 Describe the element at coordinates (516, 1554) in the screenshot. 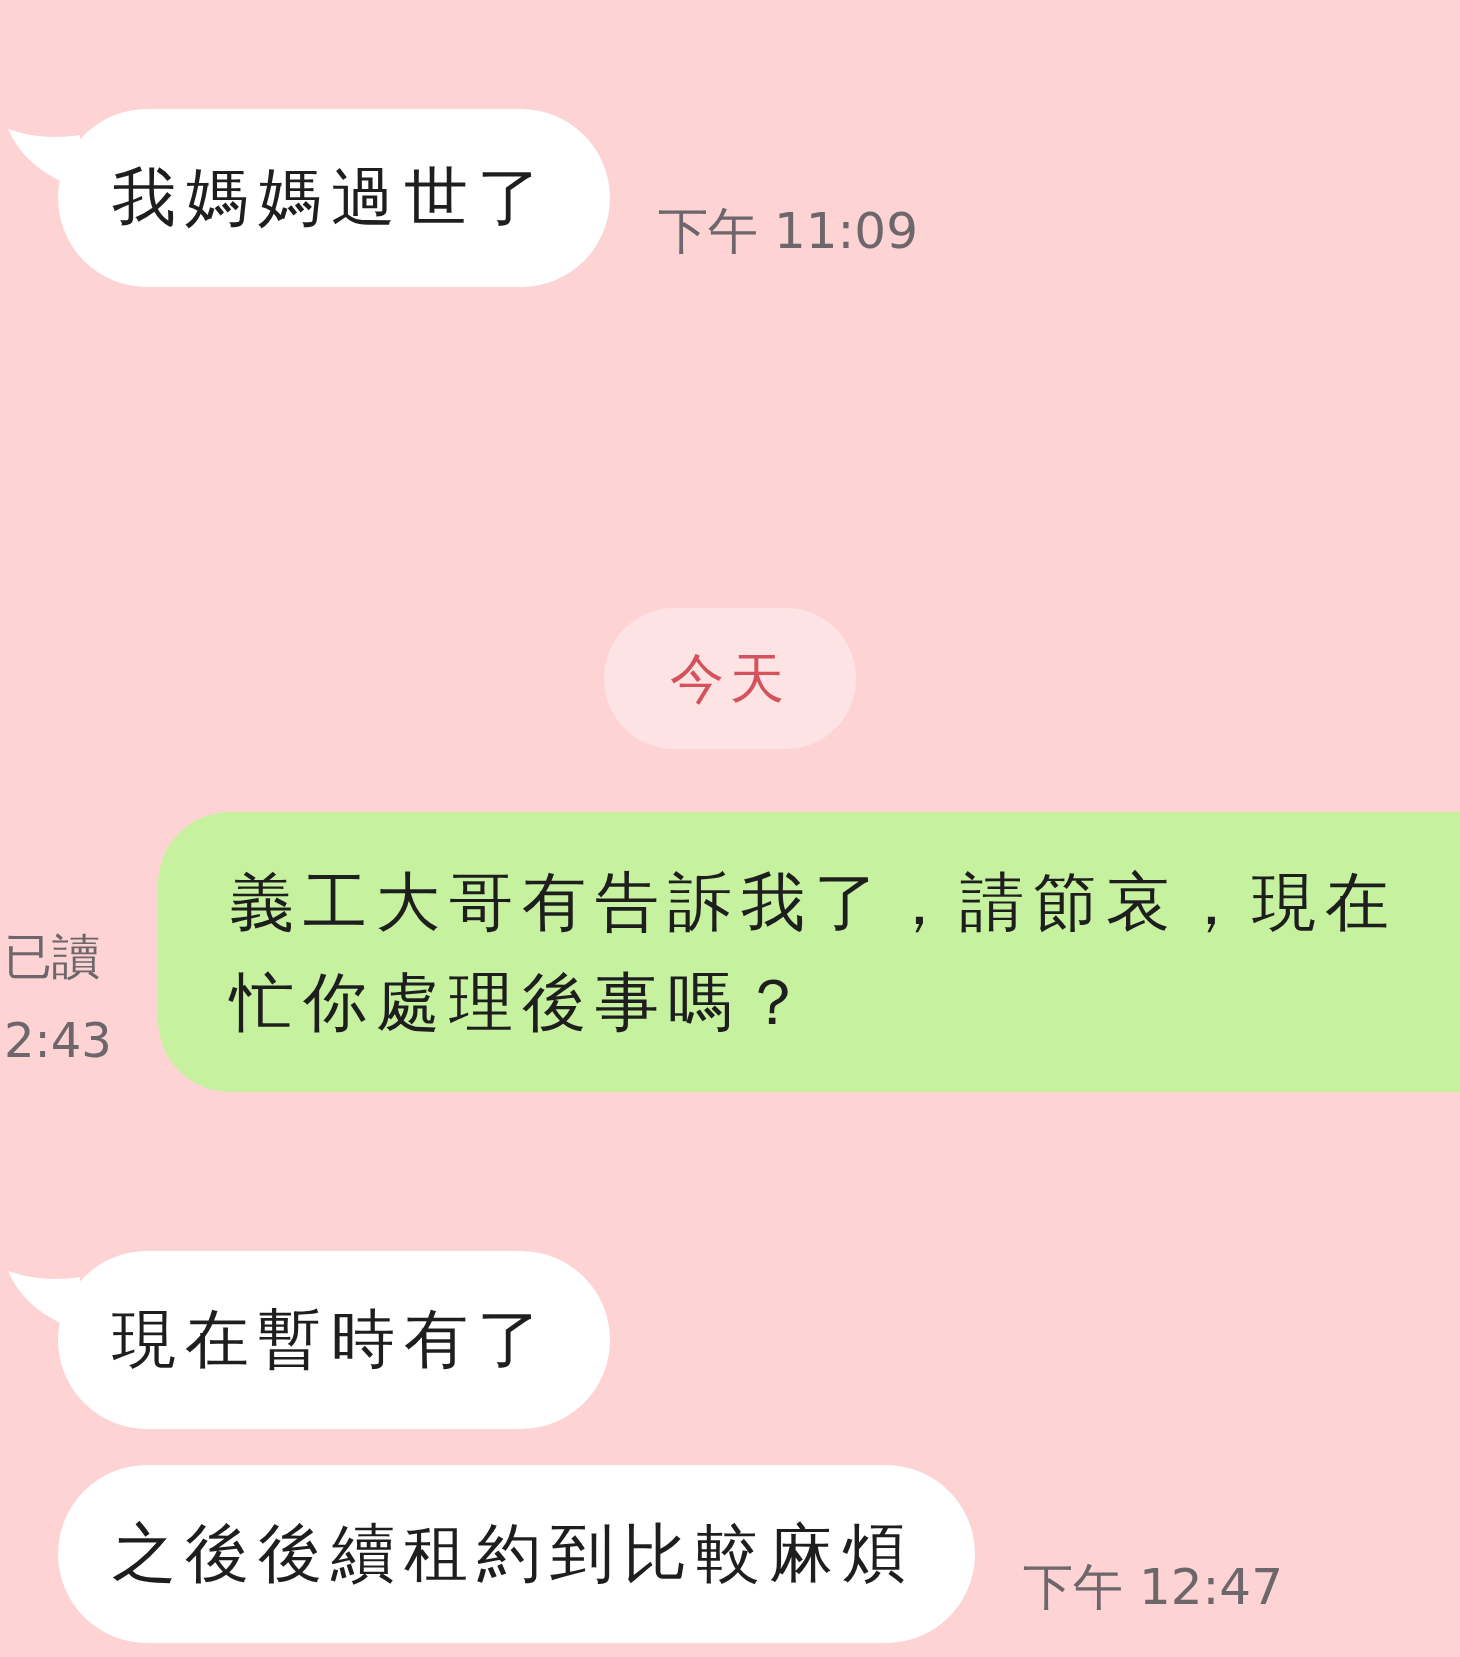

I see `message-bubble: 之後後續租約到比較麻煩` at that location.